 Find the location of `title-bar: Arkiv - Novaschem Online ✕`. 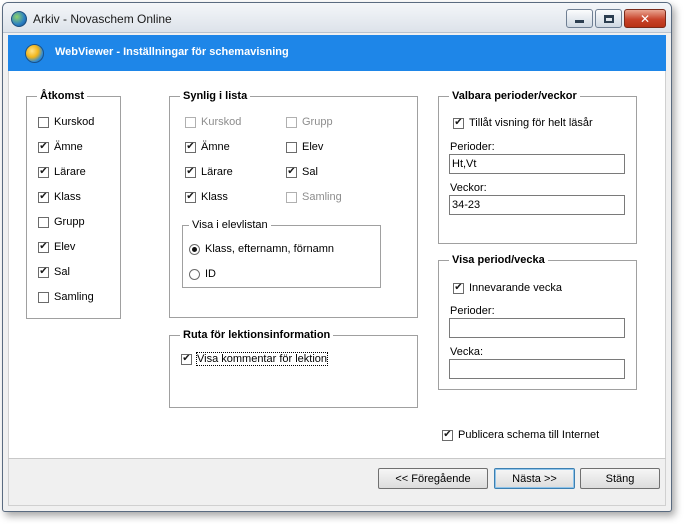

title-bar: Arkiv - Novaschem Online ✕ is located at coordinates (337, 18).